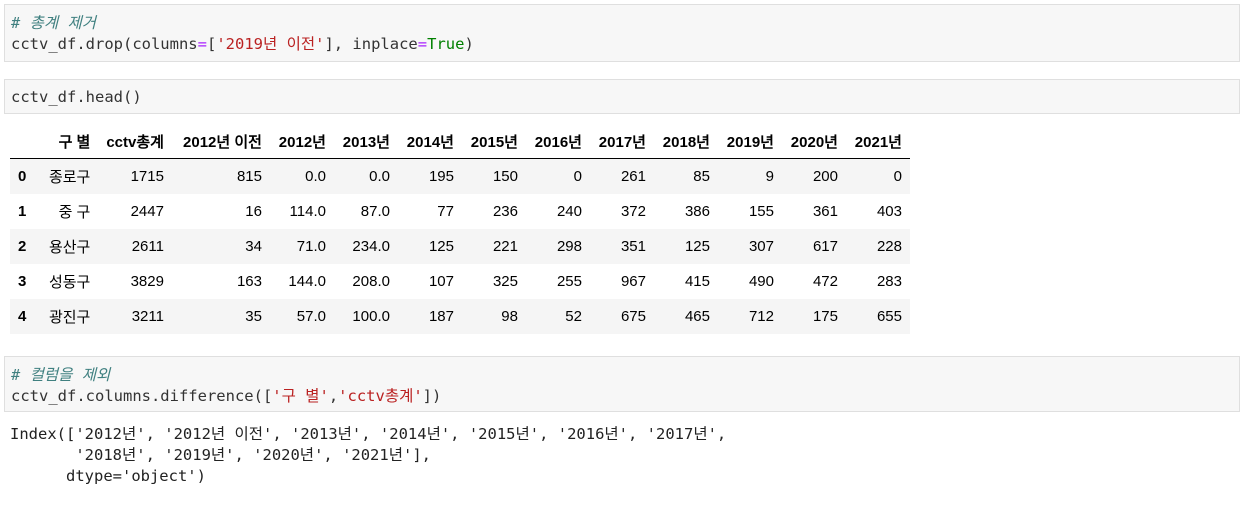 This screenshot has width=1251, height=510. I want to click on table-cell: 617, so click(825, 246).